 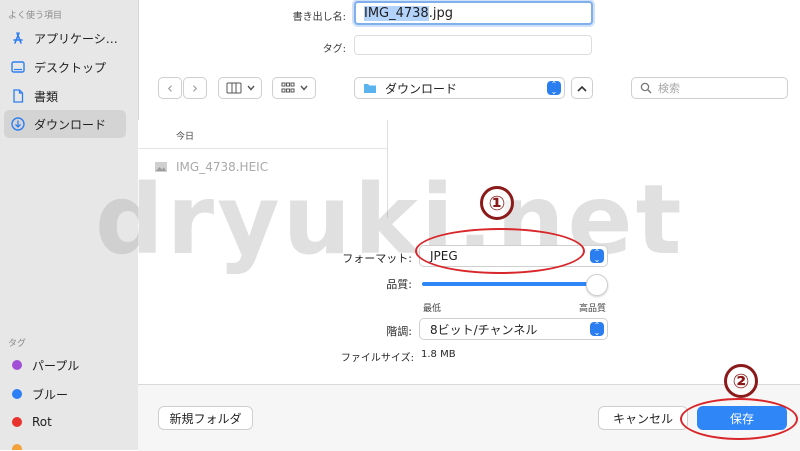 What do you see at coordinates (17, 447) in the screenshot?
I see `orange-tag-dot-icon` at bounding box center [17, 447].